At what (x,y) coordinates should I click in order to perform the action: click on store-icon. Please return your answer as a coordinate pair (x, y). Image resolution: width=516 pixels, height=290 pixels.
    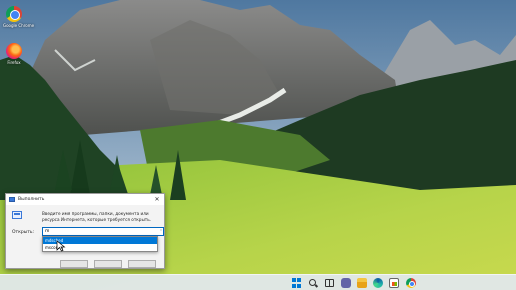
    Looking at the image, I should click on (394, 283).